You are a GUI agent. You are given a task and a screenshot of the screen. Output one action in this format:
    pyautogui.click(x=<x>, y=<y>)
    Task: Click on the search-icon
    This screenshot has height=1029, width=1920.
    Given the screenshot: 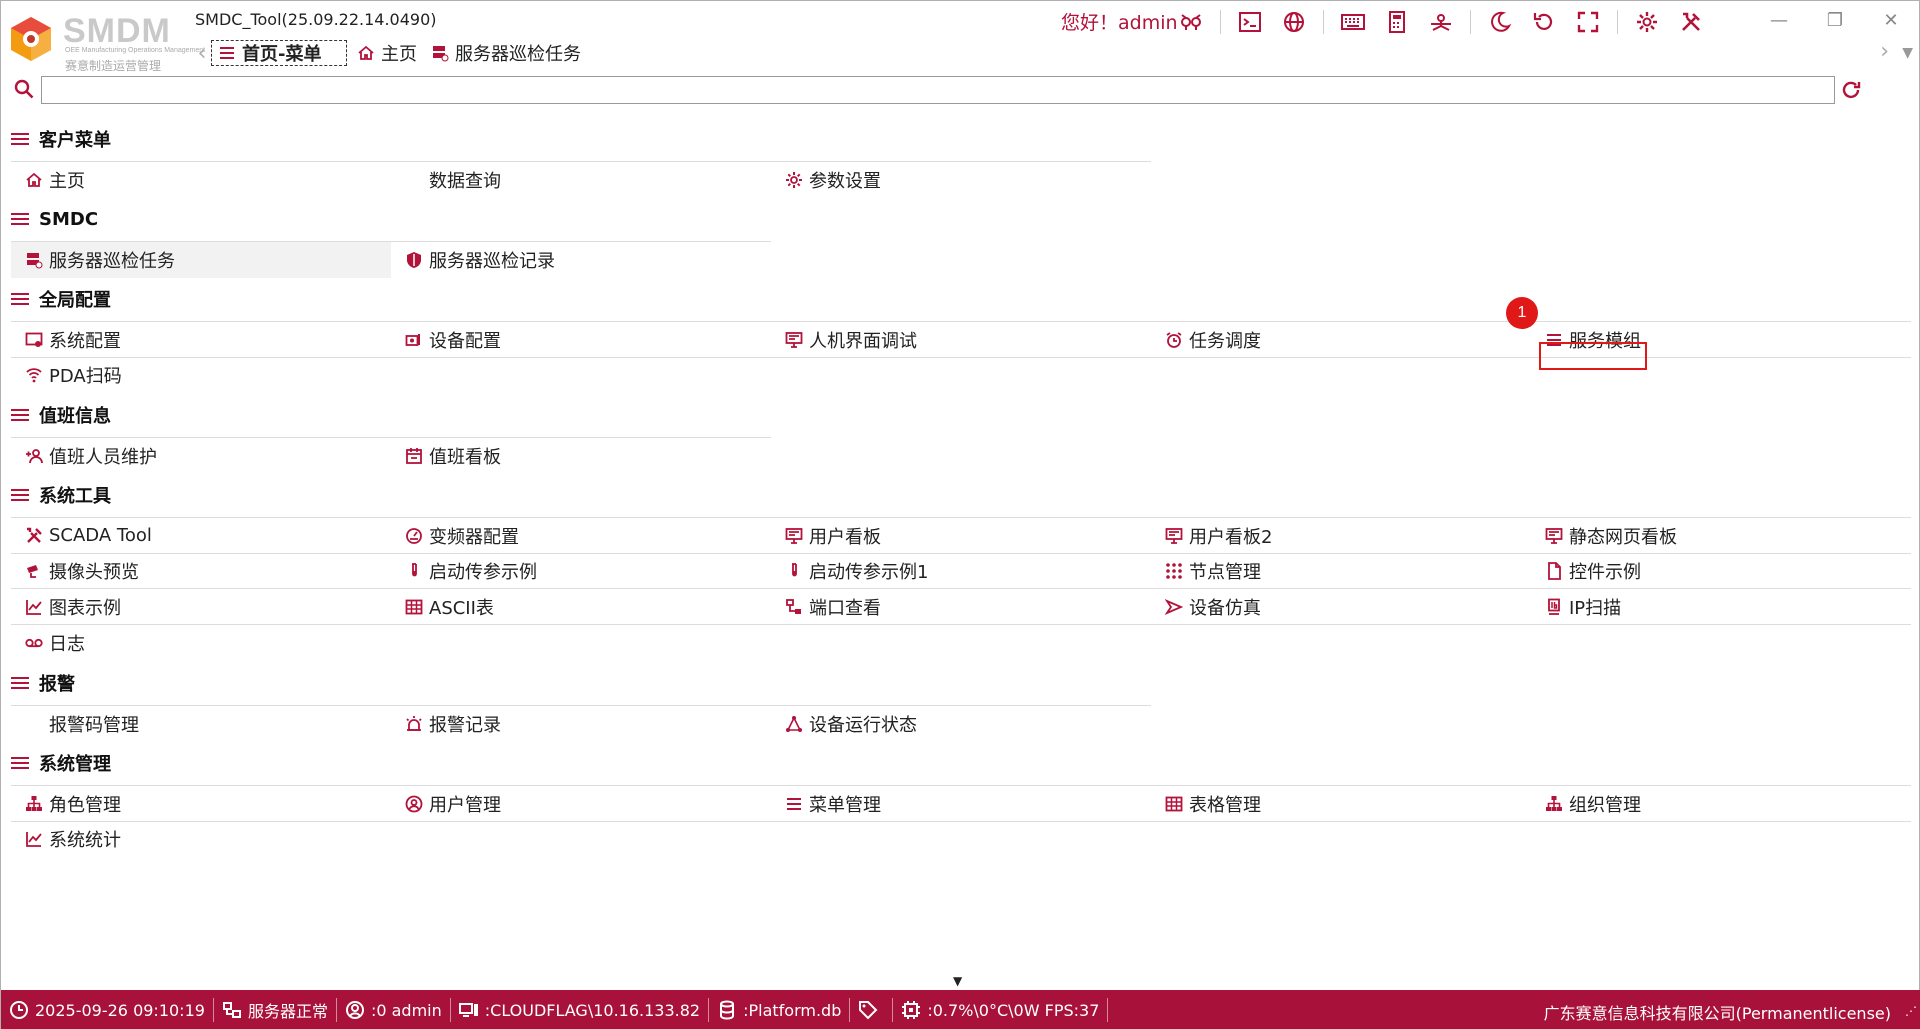 What is the action you would take?
    pyautogui.click(x=24, y=89)
    